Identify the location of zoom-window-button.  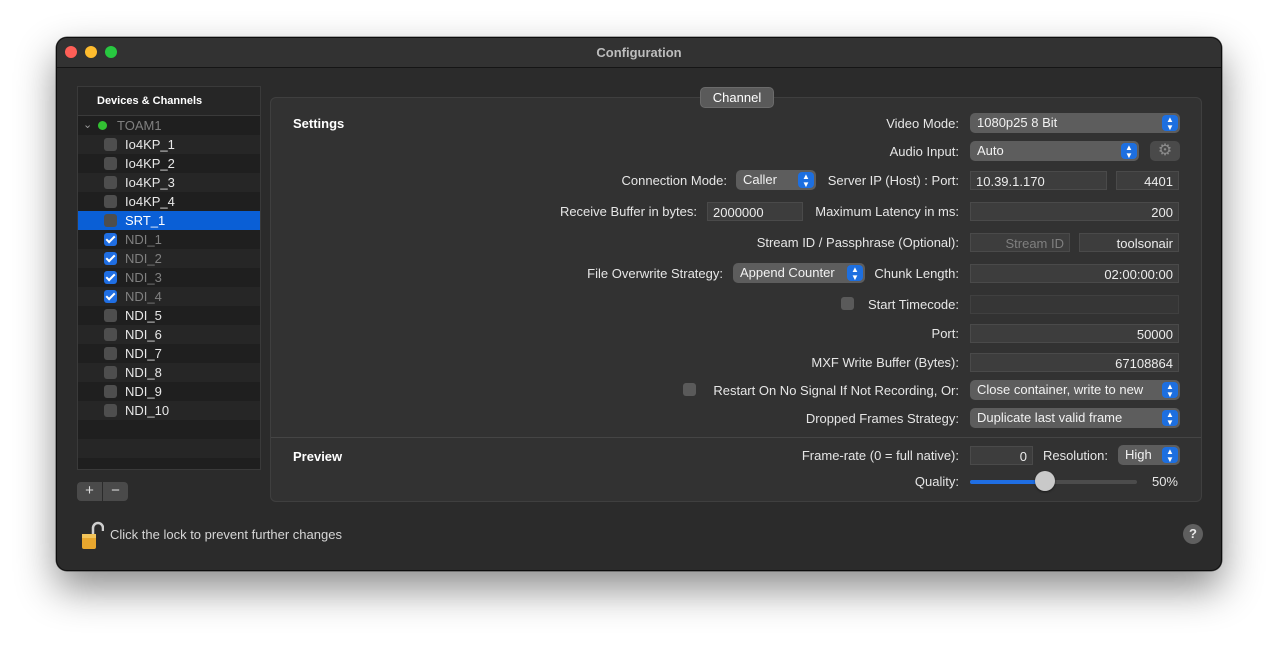
(111, 52).